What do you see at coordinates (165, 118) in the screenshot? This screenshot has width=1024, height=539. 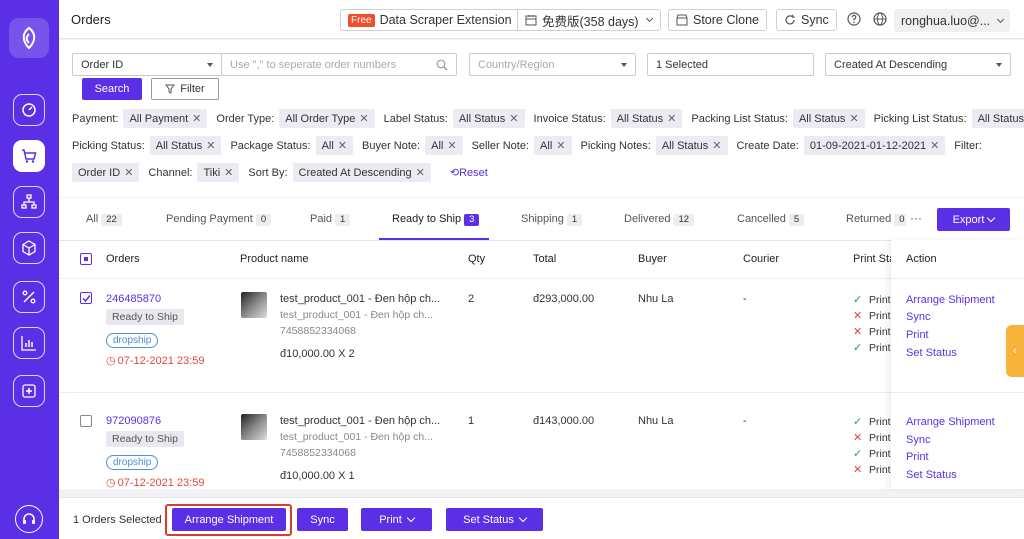 I see `filter-chip: All Payment ✕` at bounding box center [165, 118].